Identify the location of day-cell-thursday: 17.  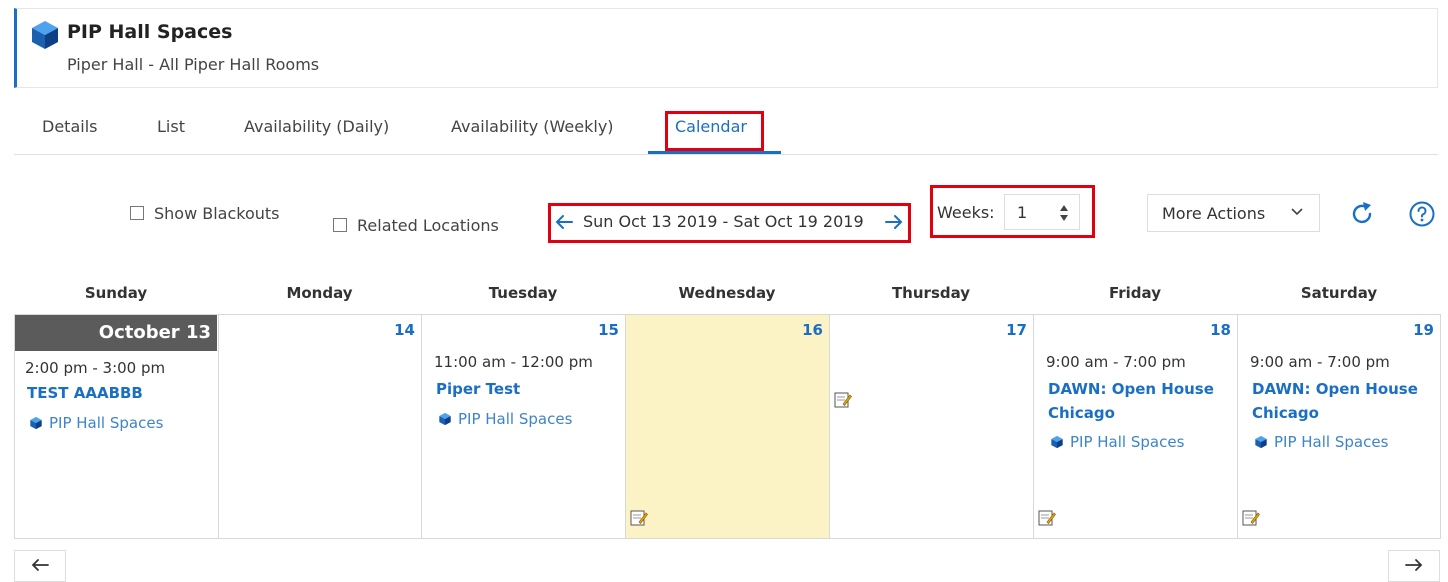
(932, 426).